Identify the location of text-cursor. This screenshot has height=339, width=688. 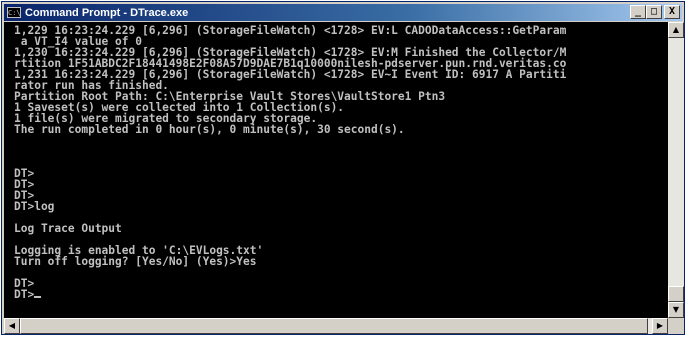
(38, 297).